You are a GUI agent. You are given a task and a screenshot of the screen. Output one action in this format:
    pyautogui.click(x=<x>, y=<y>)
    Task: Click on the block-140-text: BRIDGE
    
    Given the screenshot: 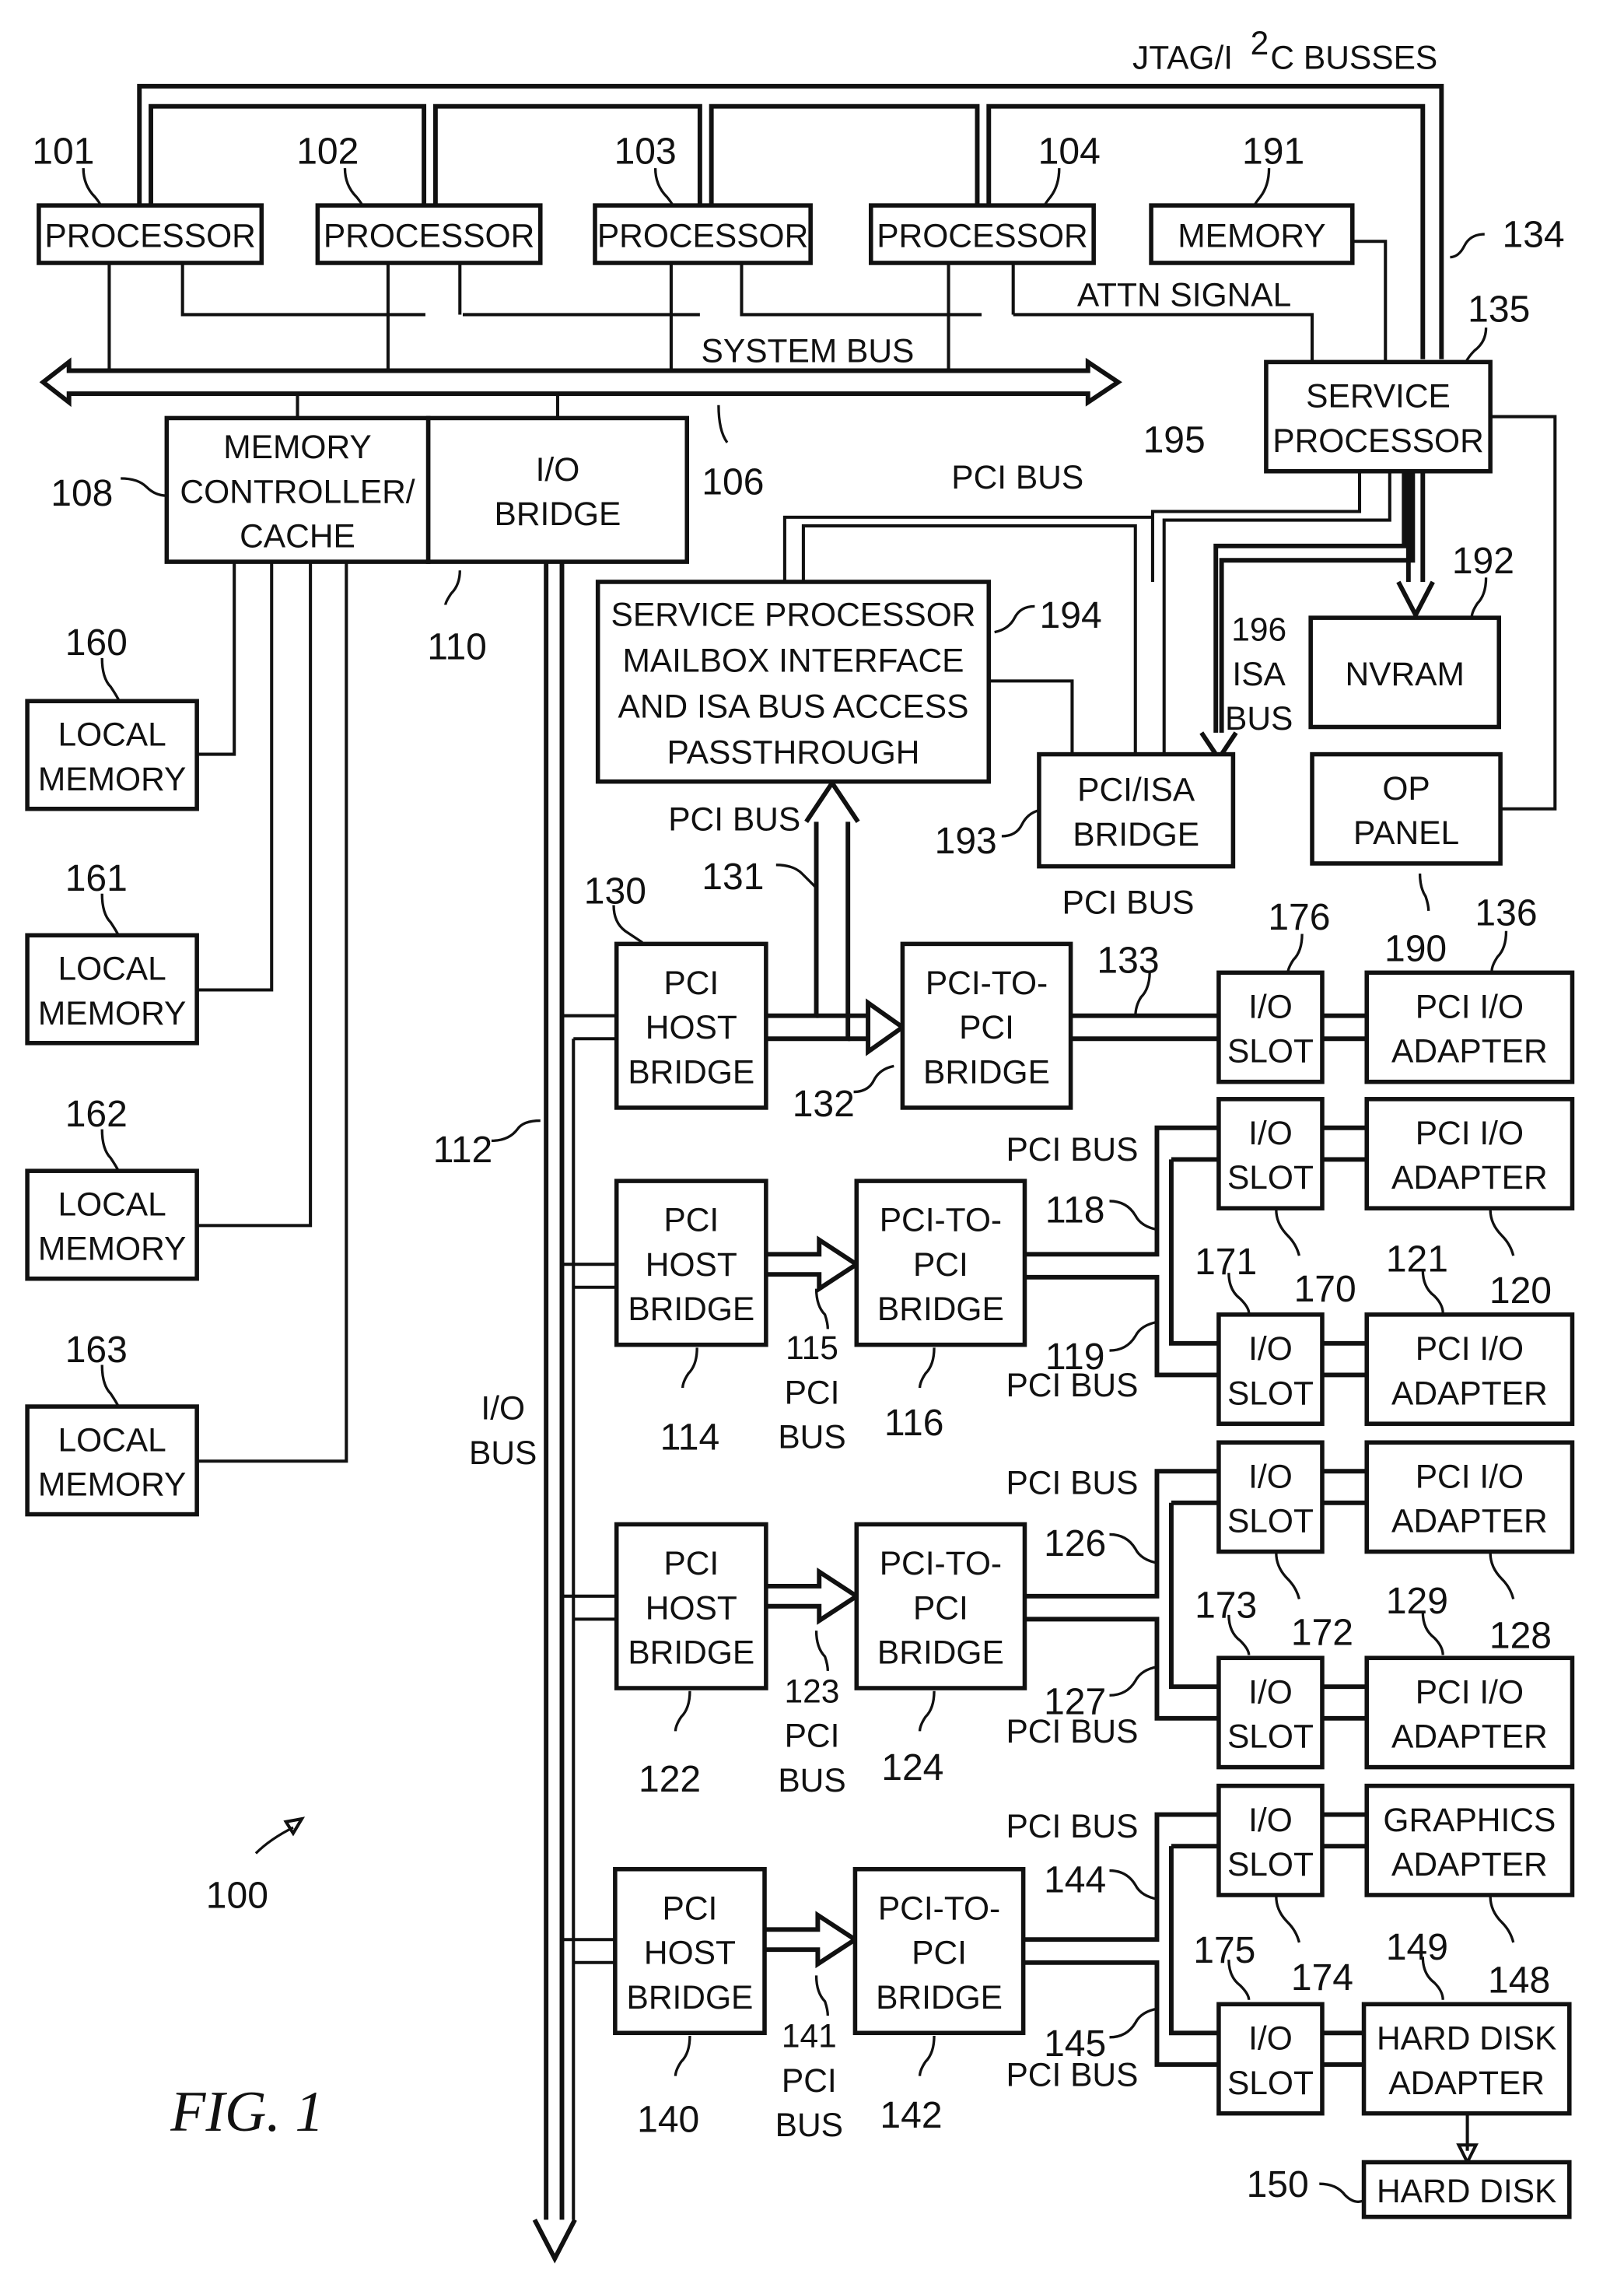 What is the action you would take?
    pyautogui.click(x=690, y=1998)
    